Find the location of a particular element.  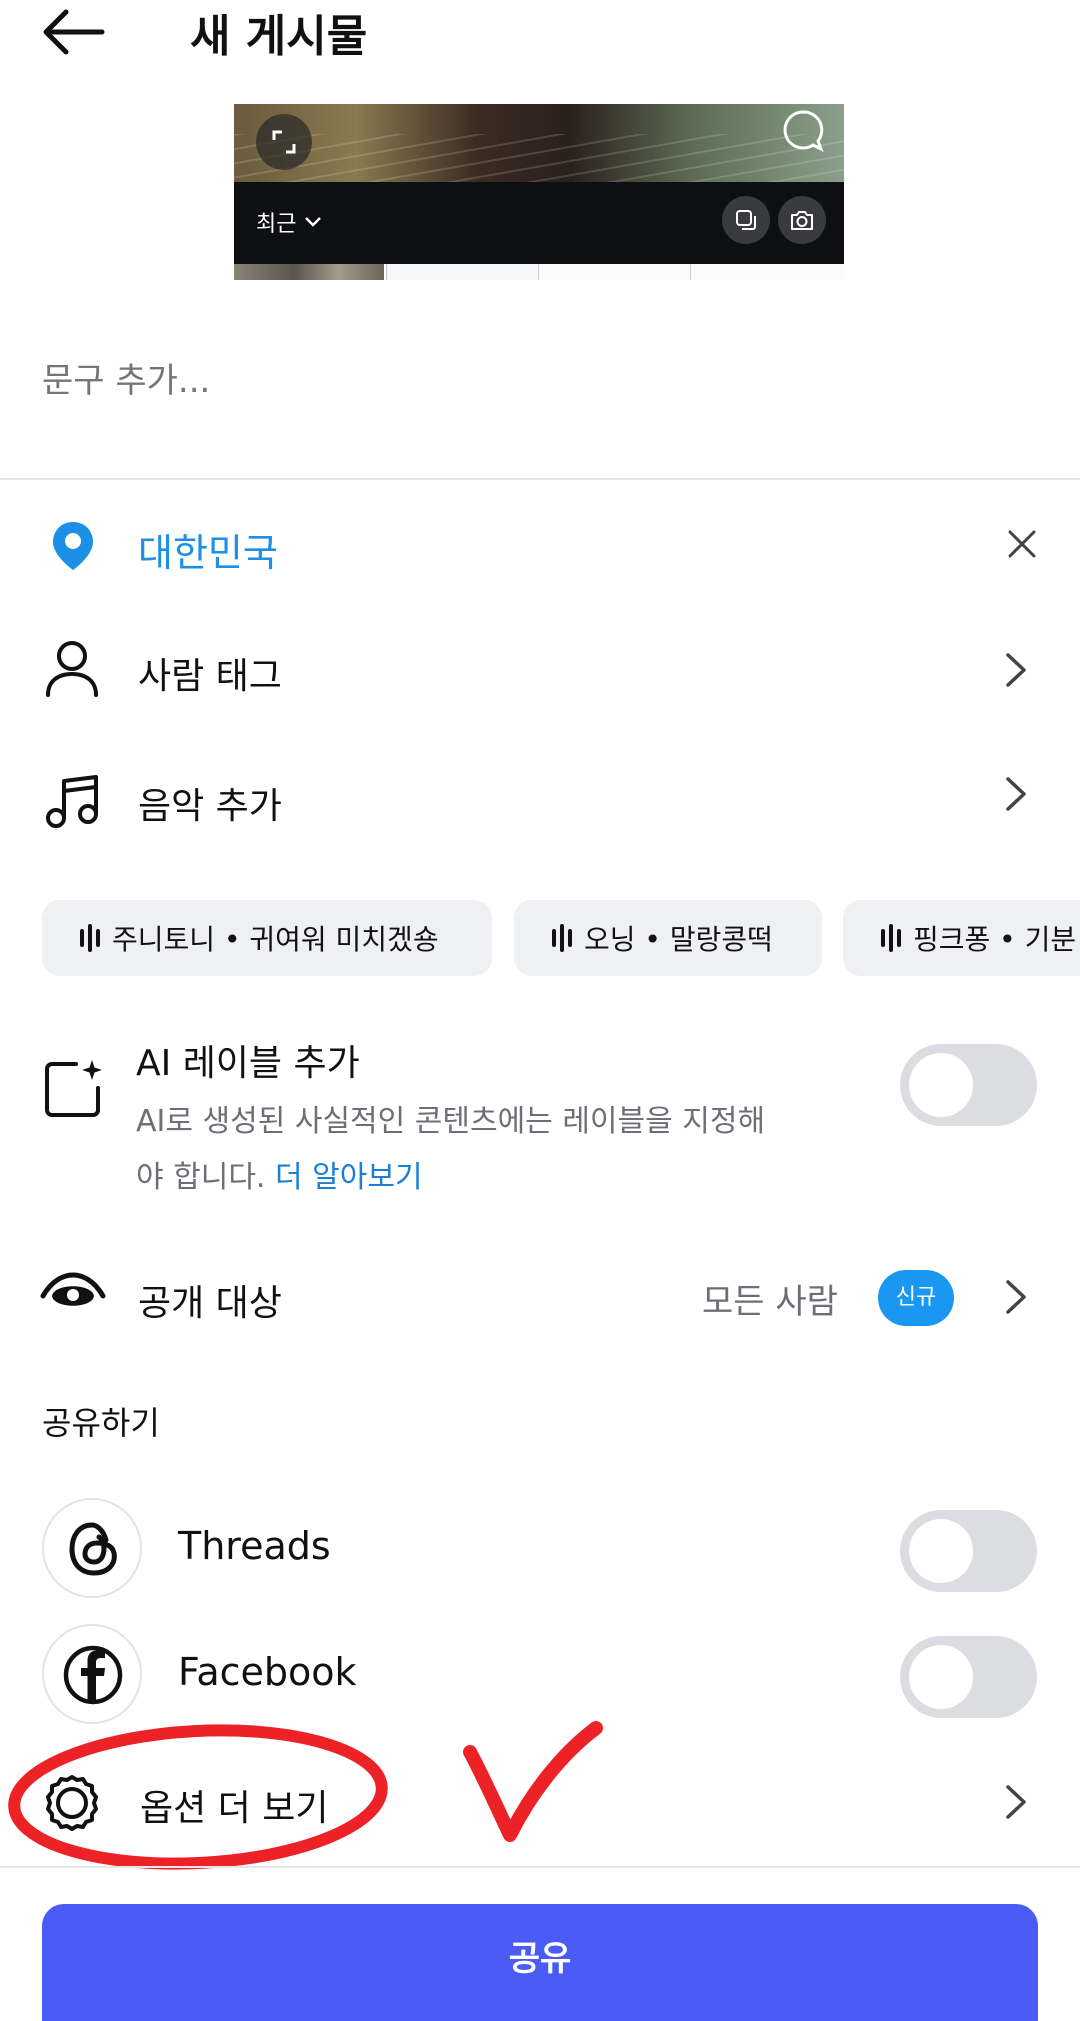

add-music-label: 음악 추가 is located at coordinates (210, 806).